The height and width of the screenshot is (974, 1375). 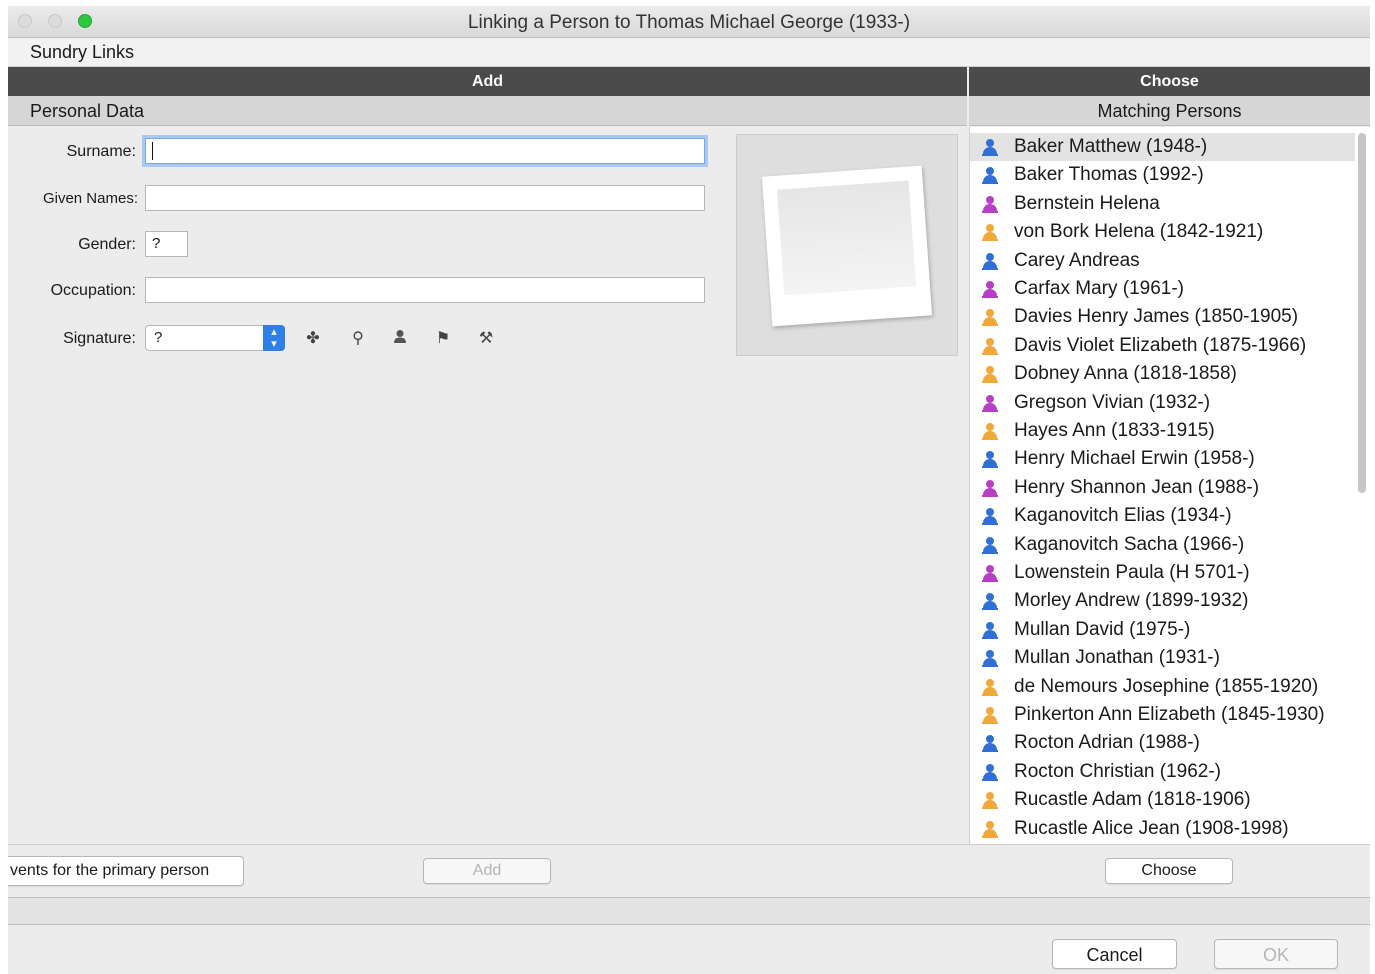 I want to click on birth-icon: ✤, so click(x=313, y=339).